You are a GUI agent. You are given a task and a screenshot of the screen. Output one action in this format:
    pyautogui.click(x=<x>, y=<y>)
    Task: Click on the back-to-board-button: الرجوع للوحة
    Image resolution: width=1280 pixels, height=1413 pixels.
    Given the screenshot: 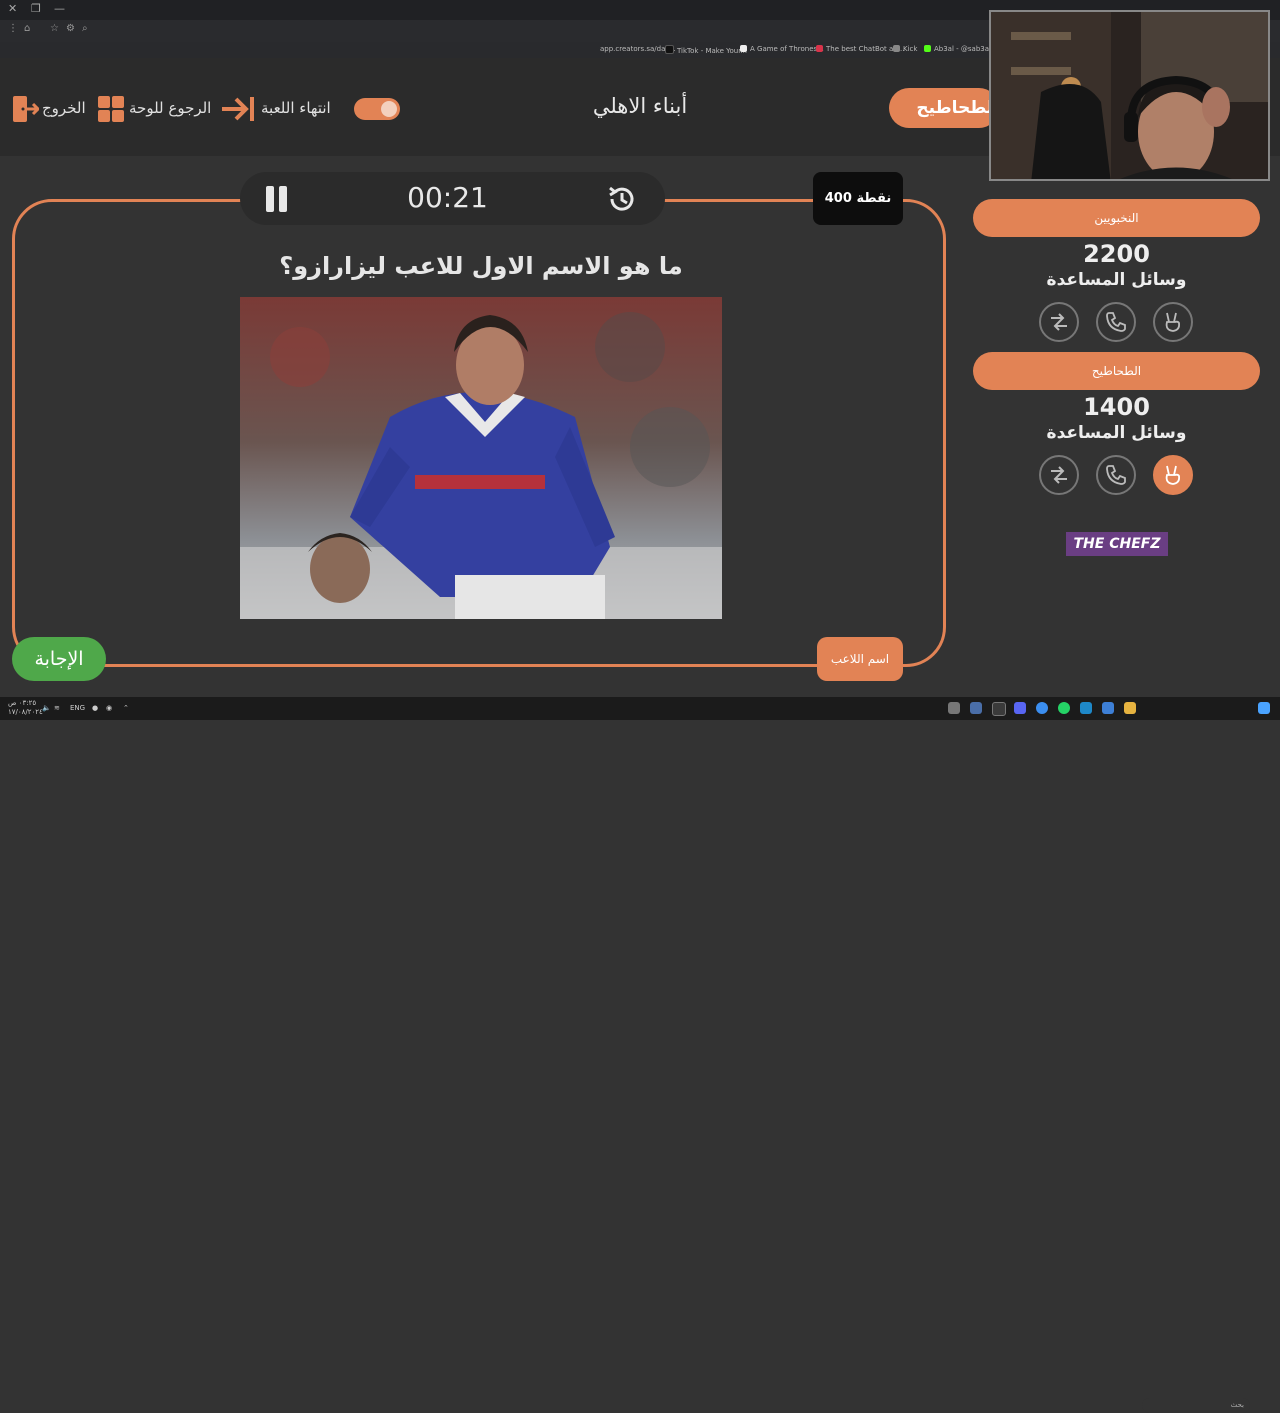 What is the action you would take?
    pyautogui.click(x=154, y=111)
    